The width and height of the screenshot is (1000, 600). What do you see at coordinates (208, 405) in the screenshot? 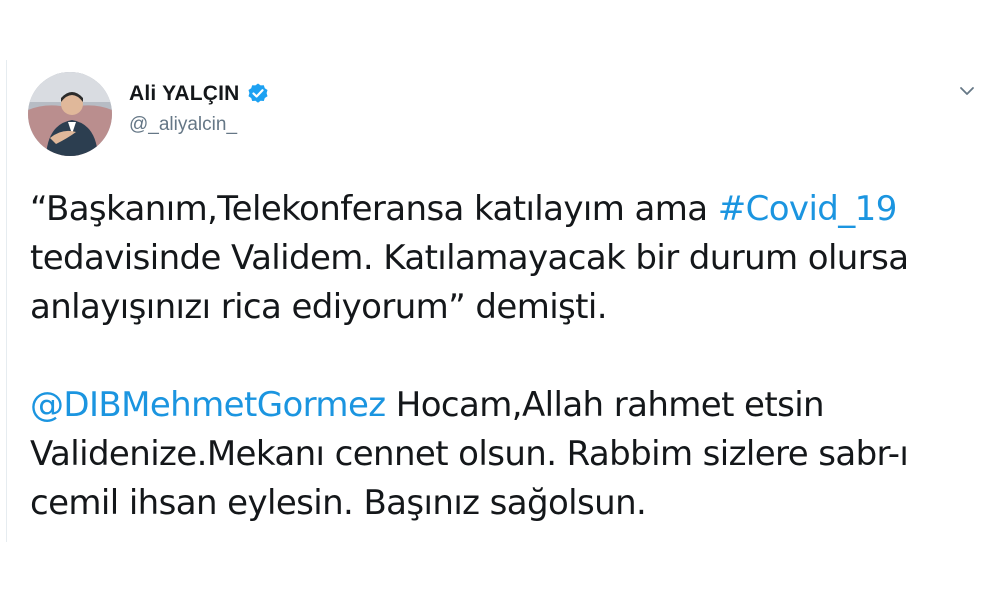
I see `mention-link: @DIBMehmetGormez` at bounding box center [208, 405].